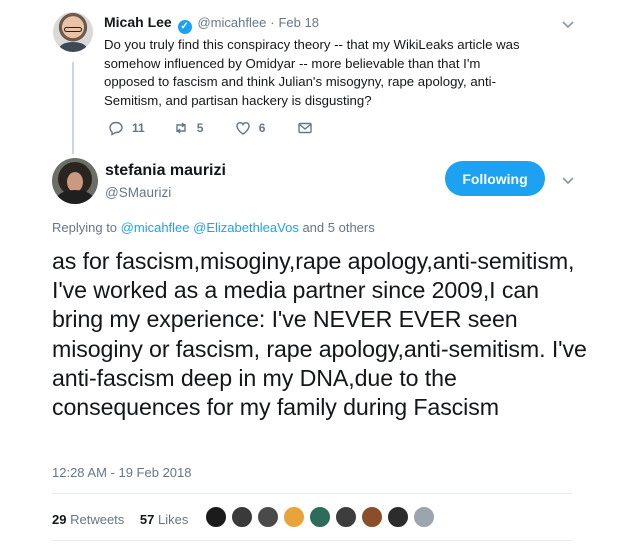  I want to click on reply-count: 11, so click(138, 128).